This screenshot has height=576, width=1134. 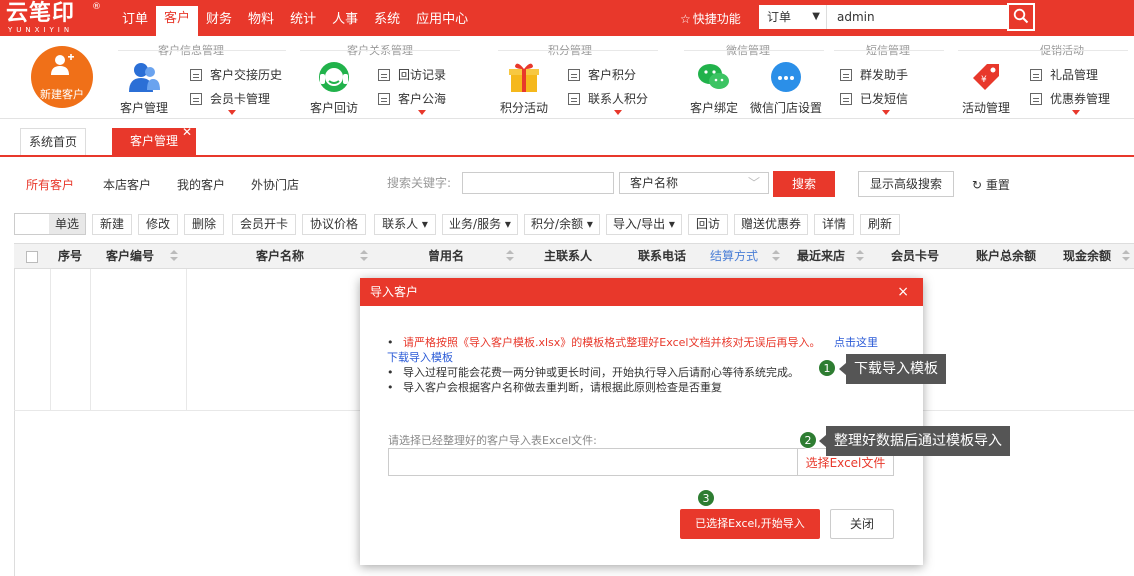 I want to click on nav-item-materials: 物料, so click(x=261, y=18).